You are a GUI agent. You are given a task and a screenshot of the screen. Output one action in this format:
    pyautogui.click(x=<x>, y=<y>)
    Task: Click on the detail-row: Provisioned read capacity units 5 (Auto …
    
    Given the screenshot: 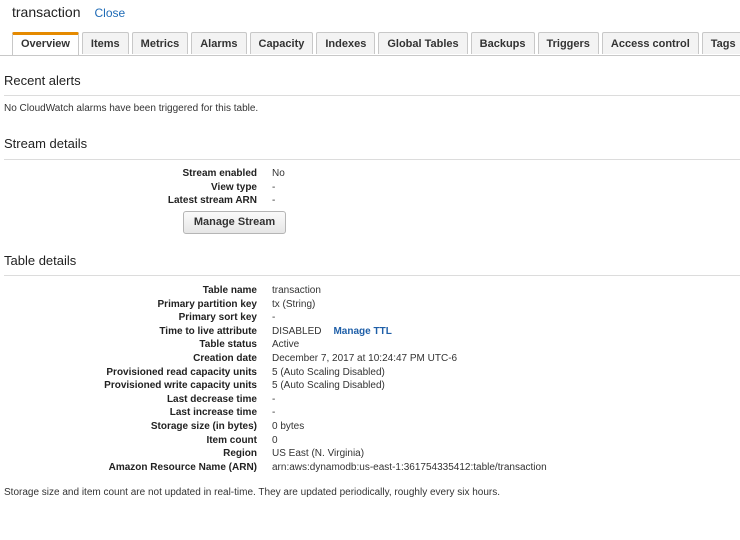 What is the action you would take?
    pyautogui.click(x=370, y=373)
    